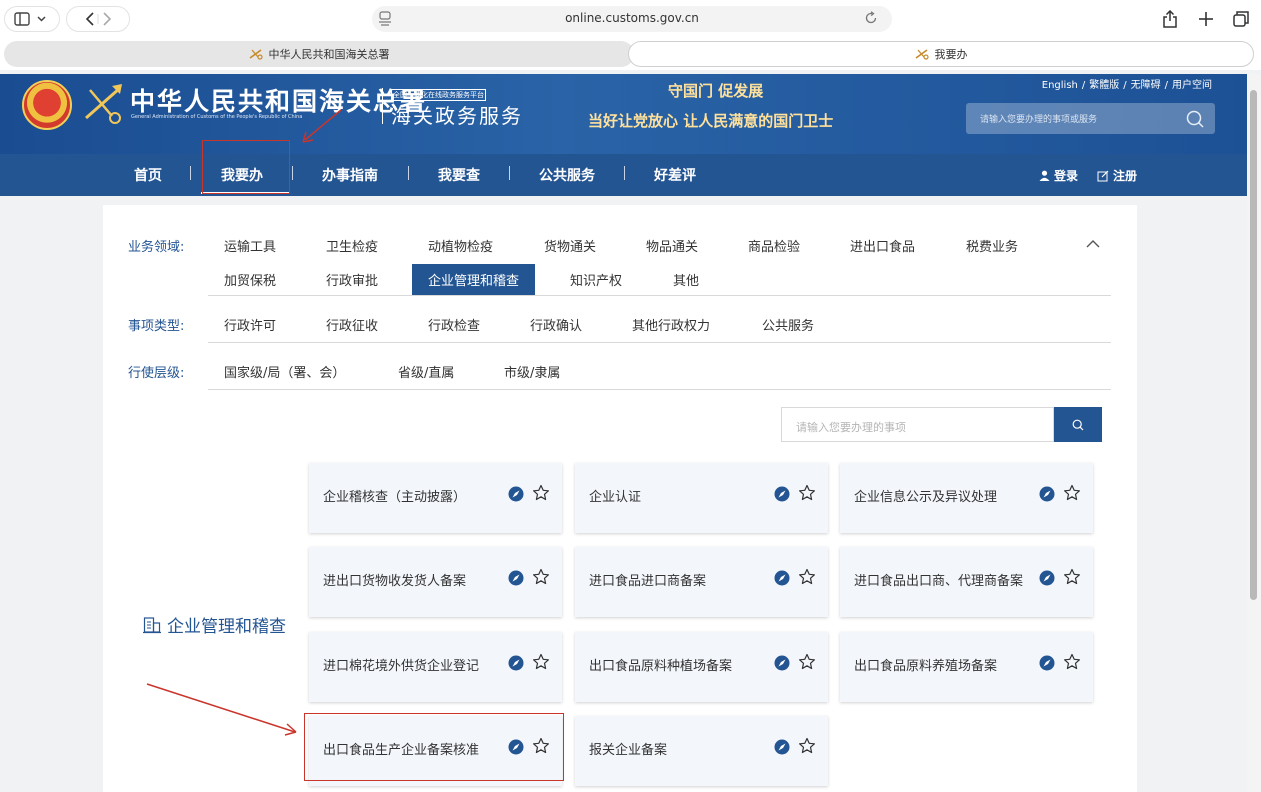 This screenshot has height=792, width=1261. I want to click on category-title-text: 企业管理和稽查, so click(226, 627).